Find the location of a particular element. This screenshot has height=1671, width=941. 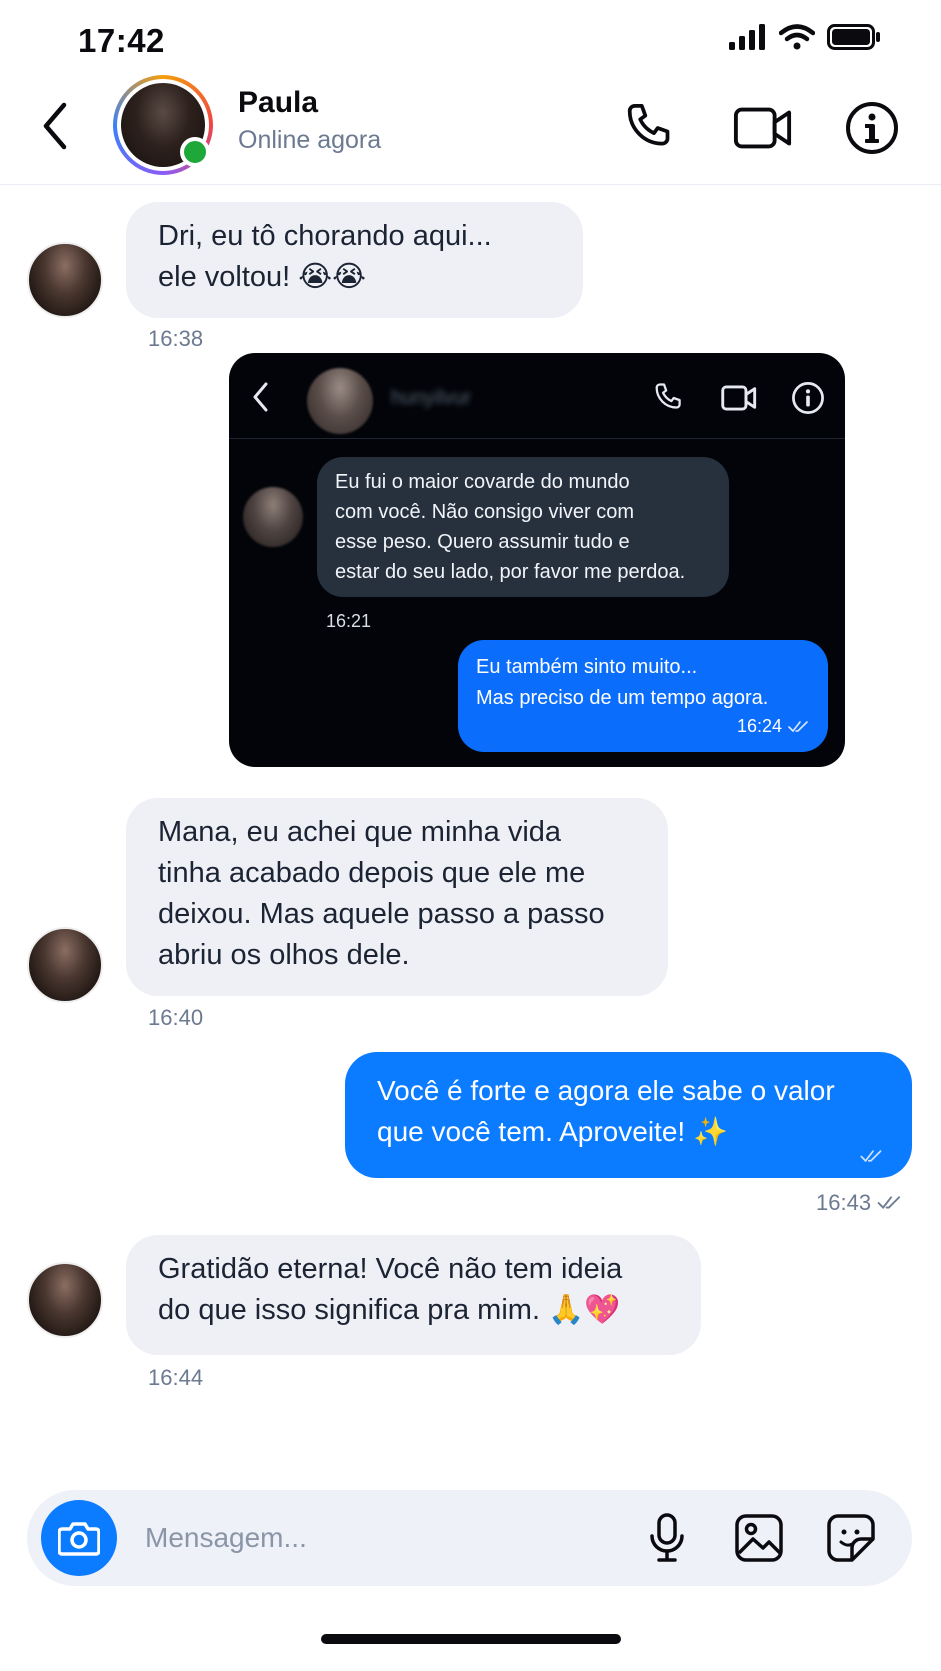

message-composer is located at coordinates (469, 1538).